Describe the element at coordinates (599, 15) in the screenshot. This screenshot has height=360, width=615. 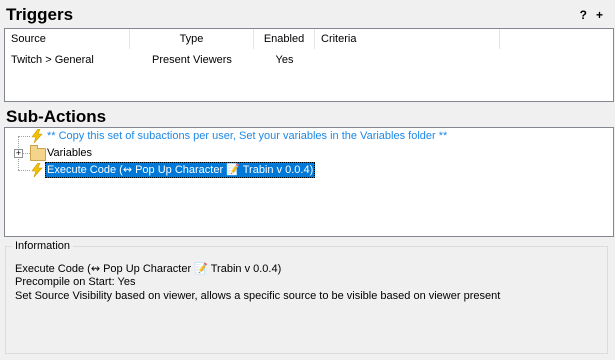
I see `add-trigger-button: +` at that location.